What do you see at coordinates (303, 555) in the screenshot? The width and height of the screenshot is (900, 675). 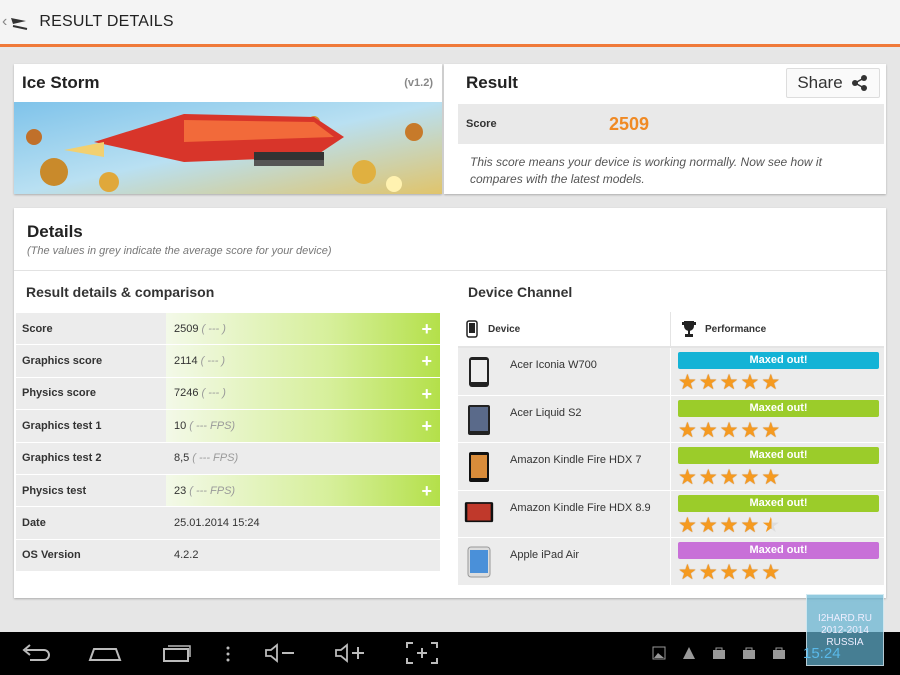 I see `result-row-value: 4.2.2` at bounding box center [303, 555].